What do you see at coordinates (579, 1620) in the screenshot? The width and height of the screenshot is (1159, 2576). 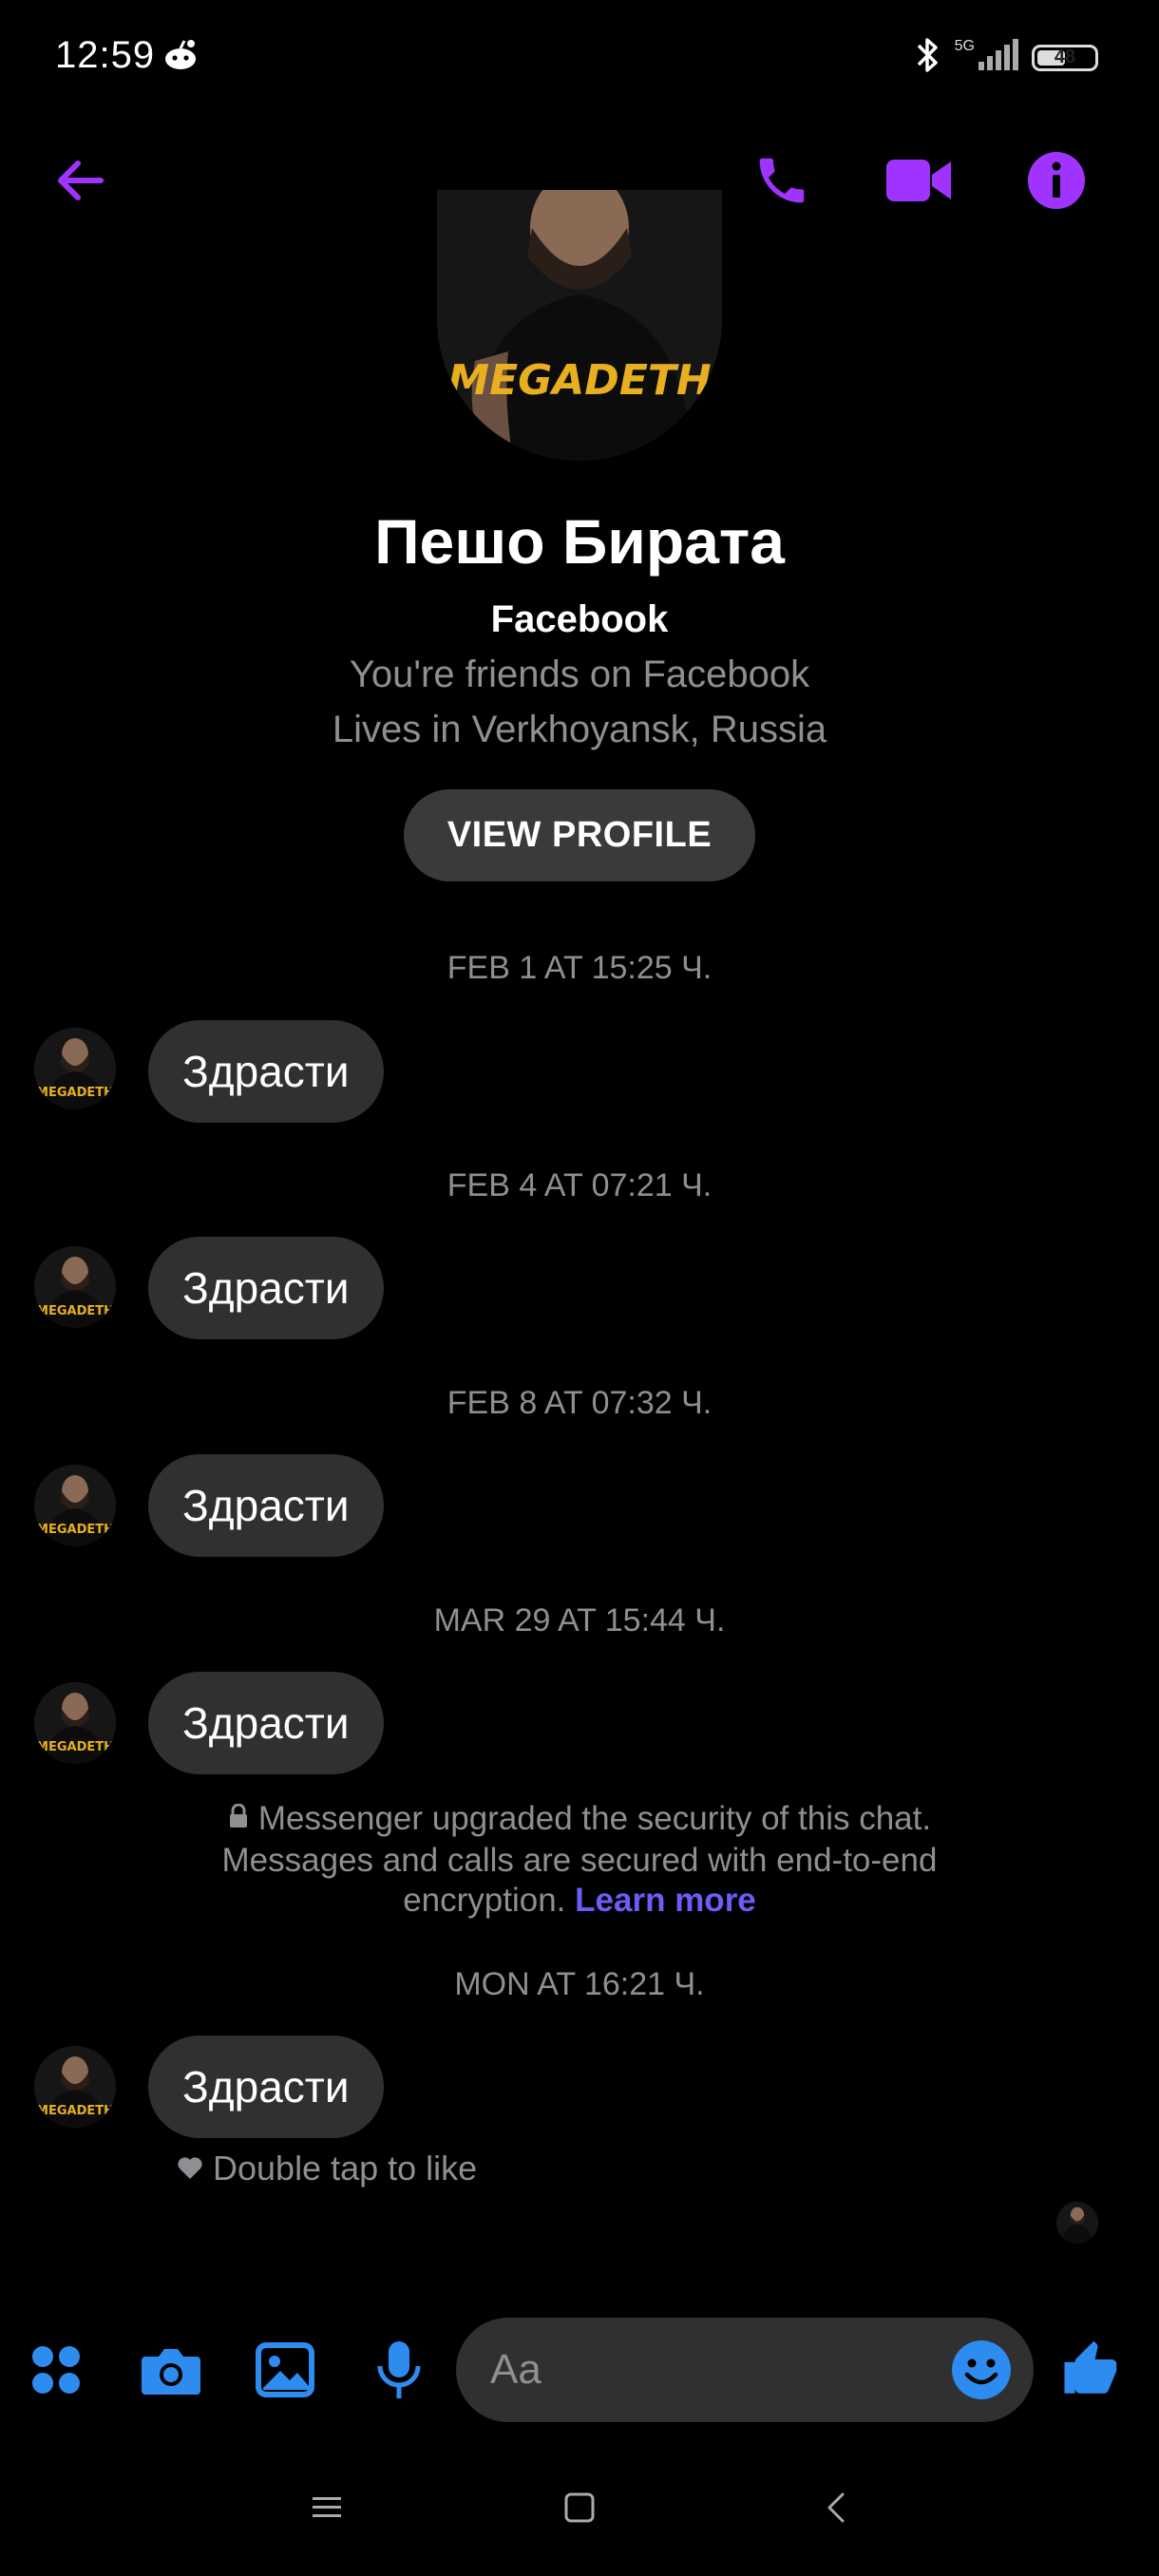 I see `message-timestamp: MAR 29 AT 15:44 Ч.` at bounding box center [579, 1620].